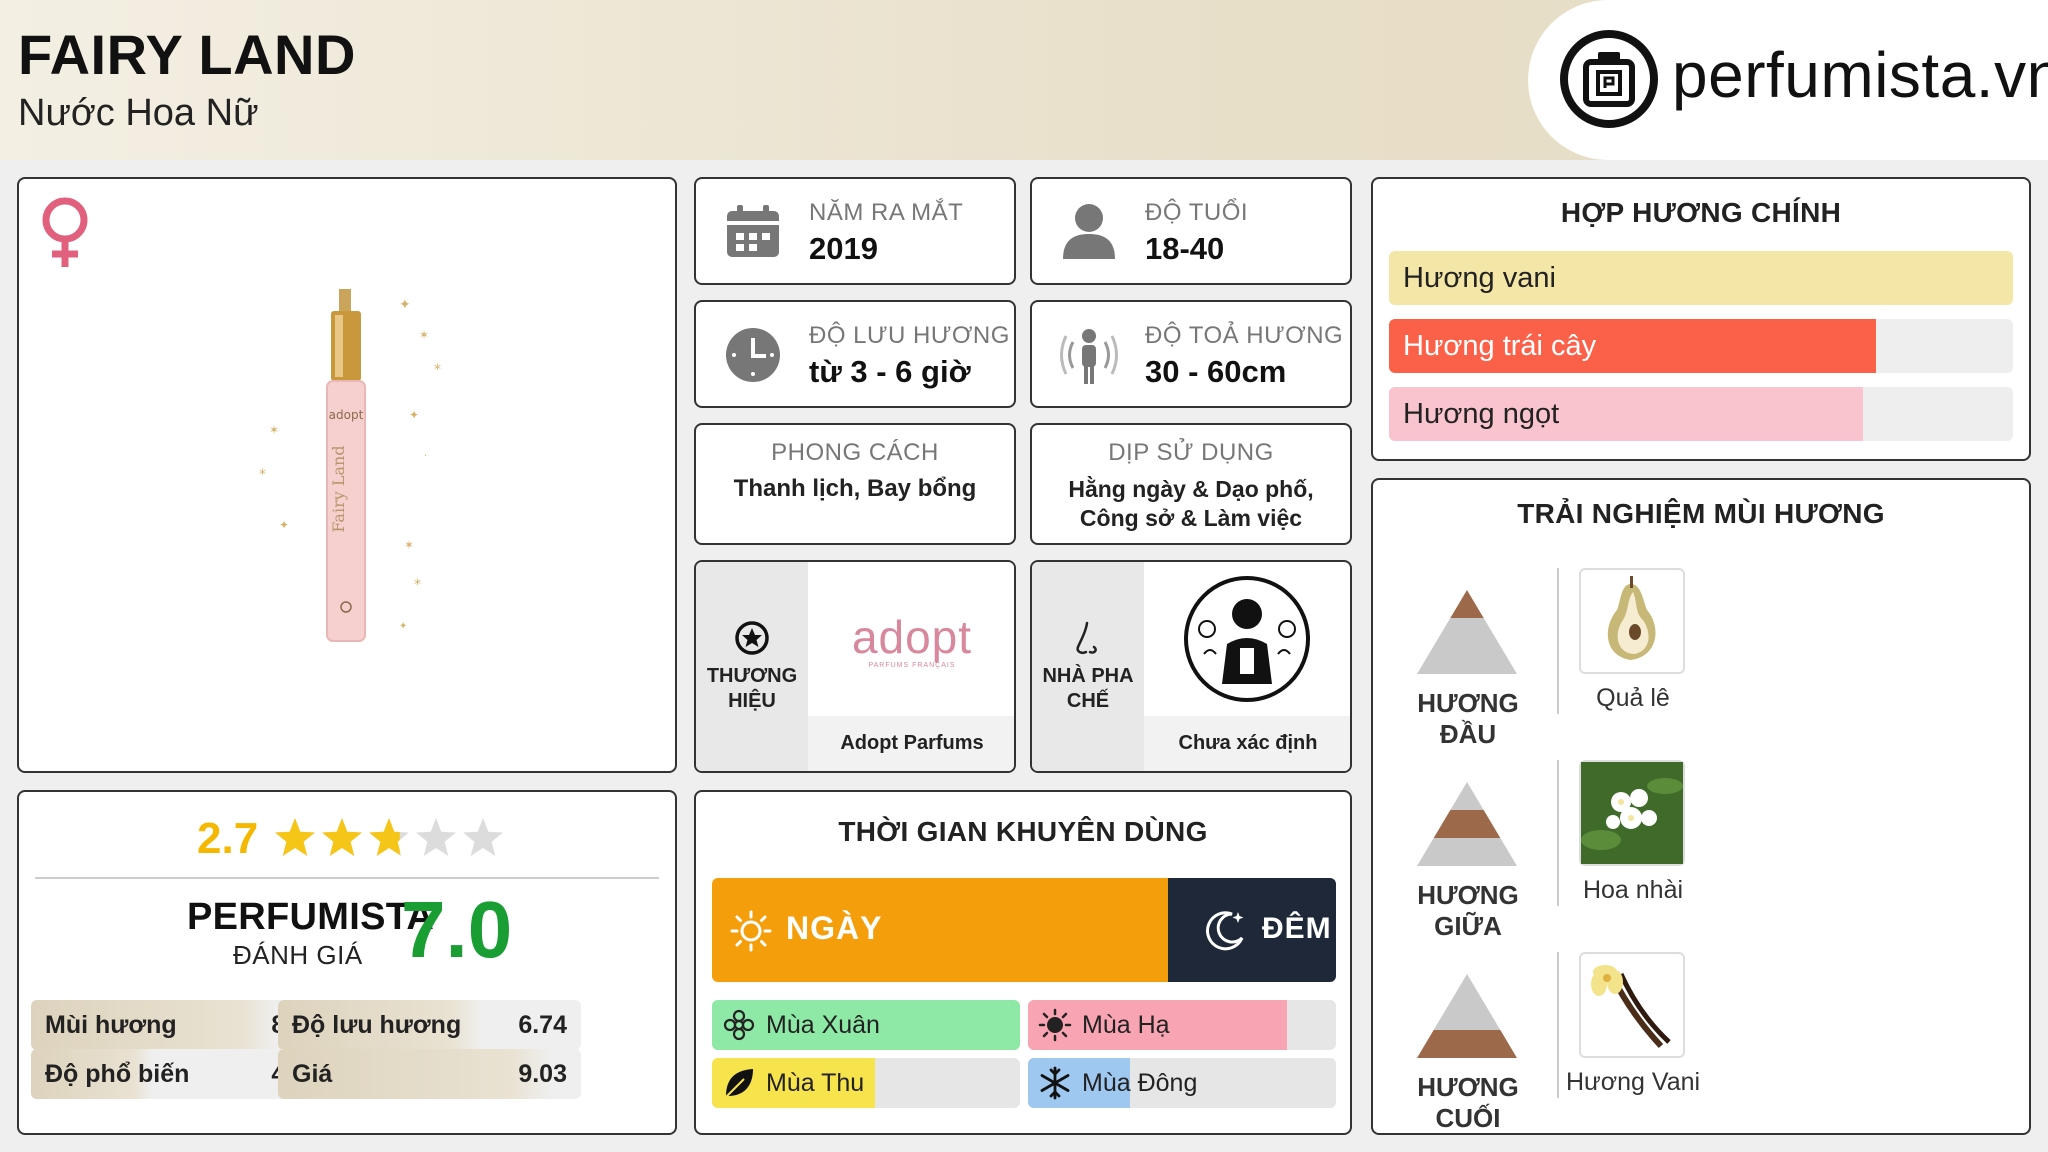 This screenshot has width=2048, height=1152. I want to click on sillage-label: ĐỘ TOẢ HƯƠNG, so click(1244, 335).